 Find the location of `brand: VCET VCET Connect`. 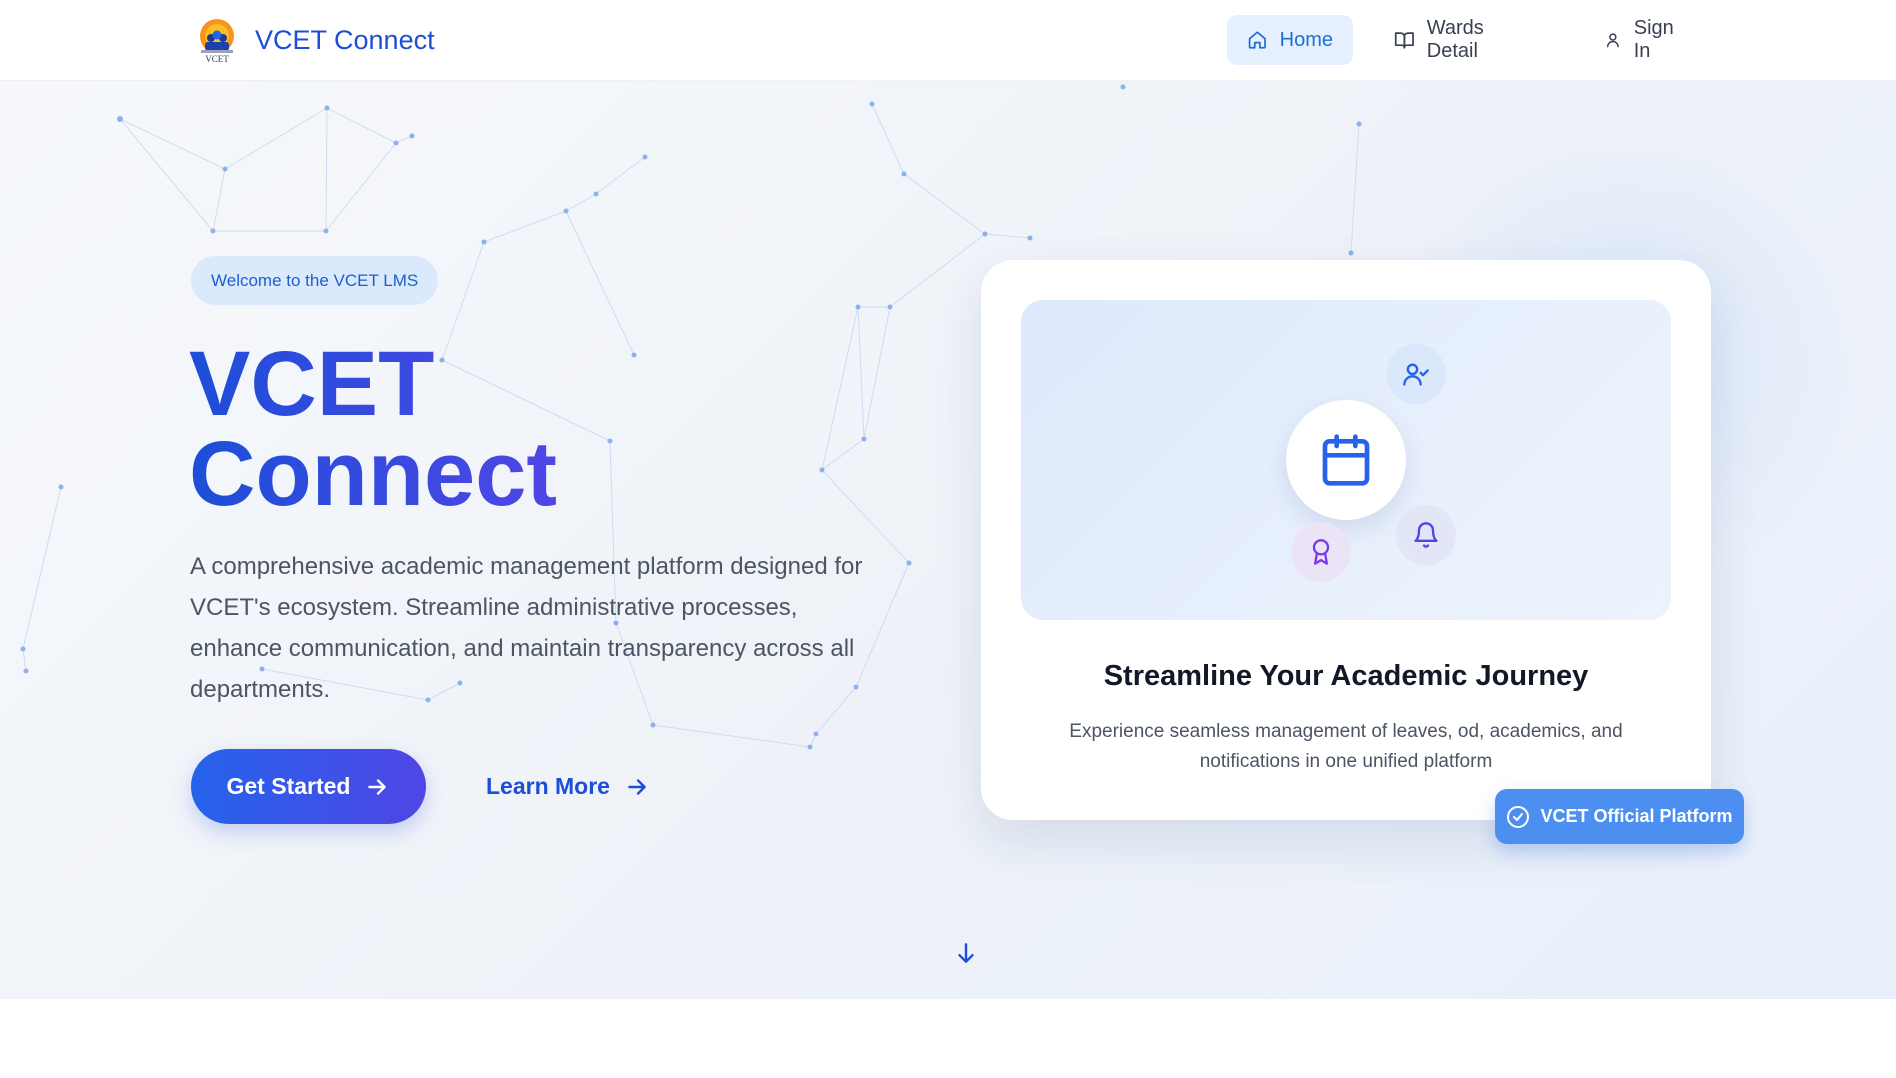

brand: VCET VCET Connect is located at coordinates (314, 40).